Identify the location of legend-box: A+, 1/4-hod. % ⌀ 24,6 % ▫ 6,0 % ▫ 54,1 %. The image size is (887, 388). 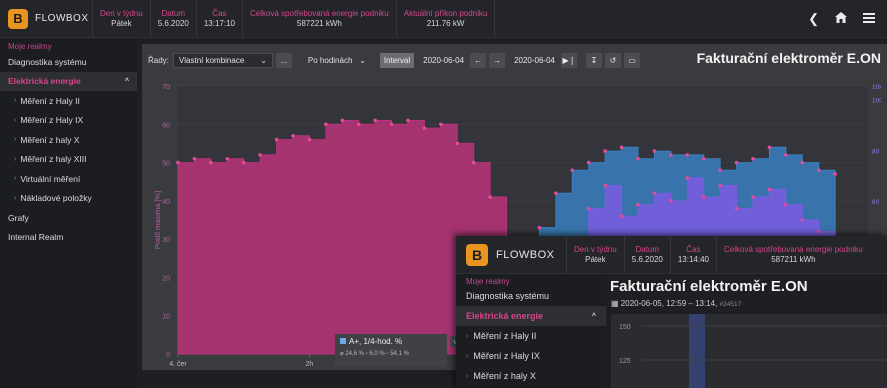
(391, 350).